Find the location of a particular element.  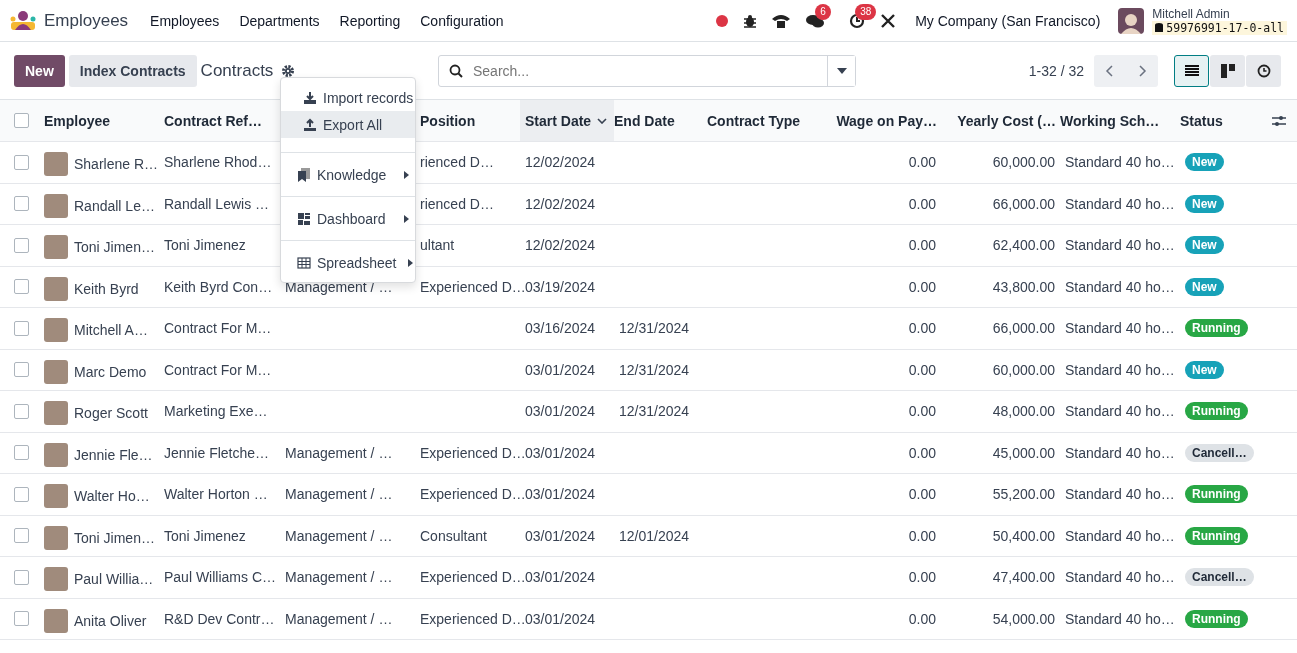

menu-item: Knowledge is located at coordinates (348, 174).